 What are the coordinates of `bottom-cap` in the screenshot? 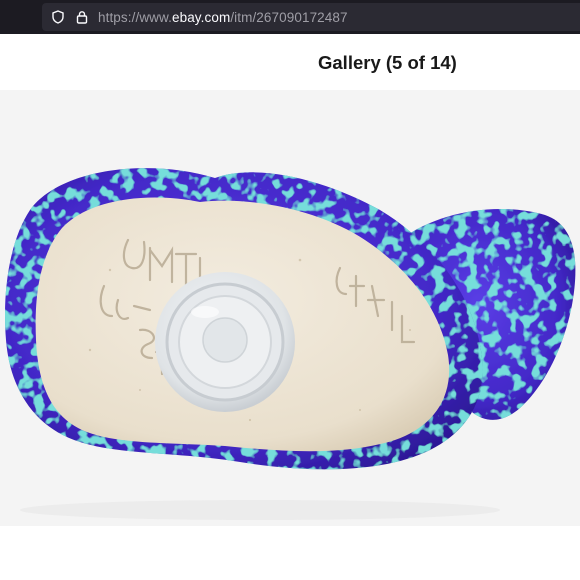 It's located at (225, 342).